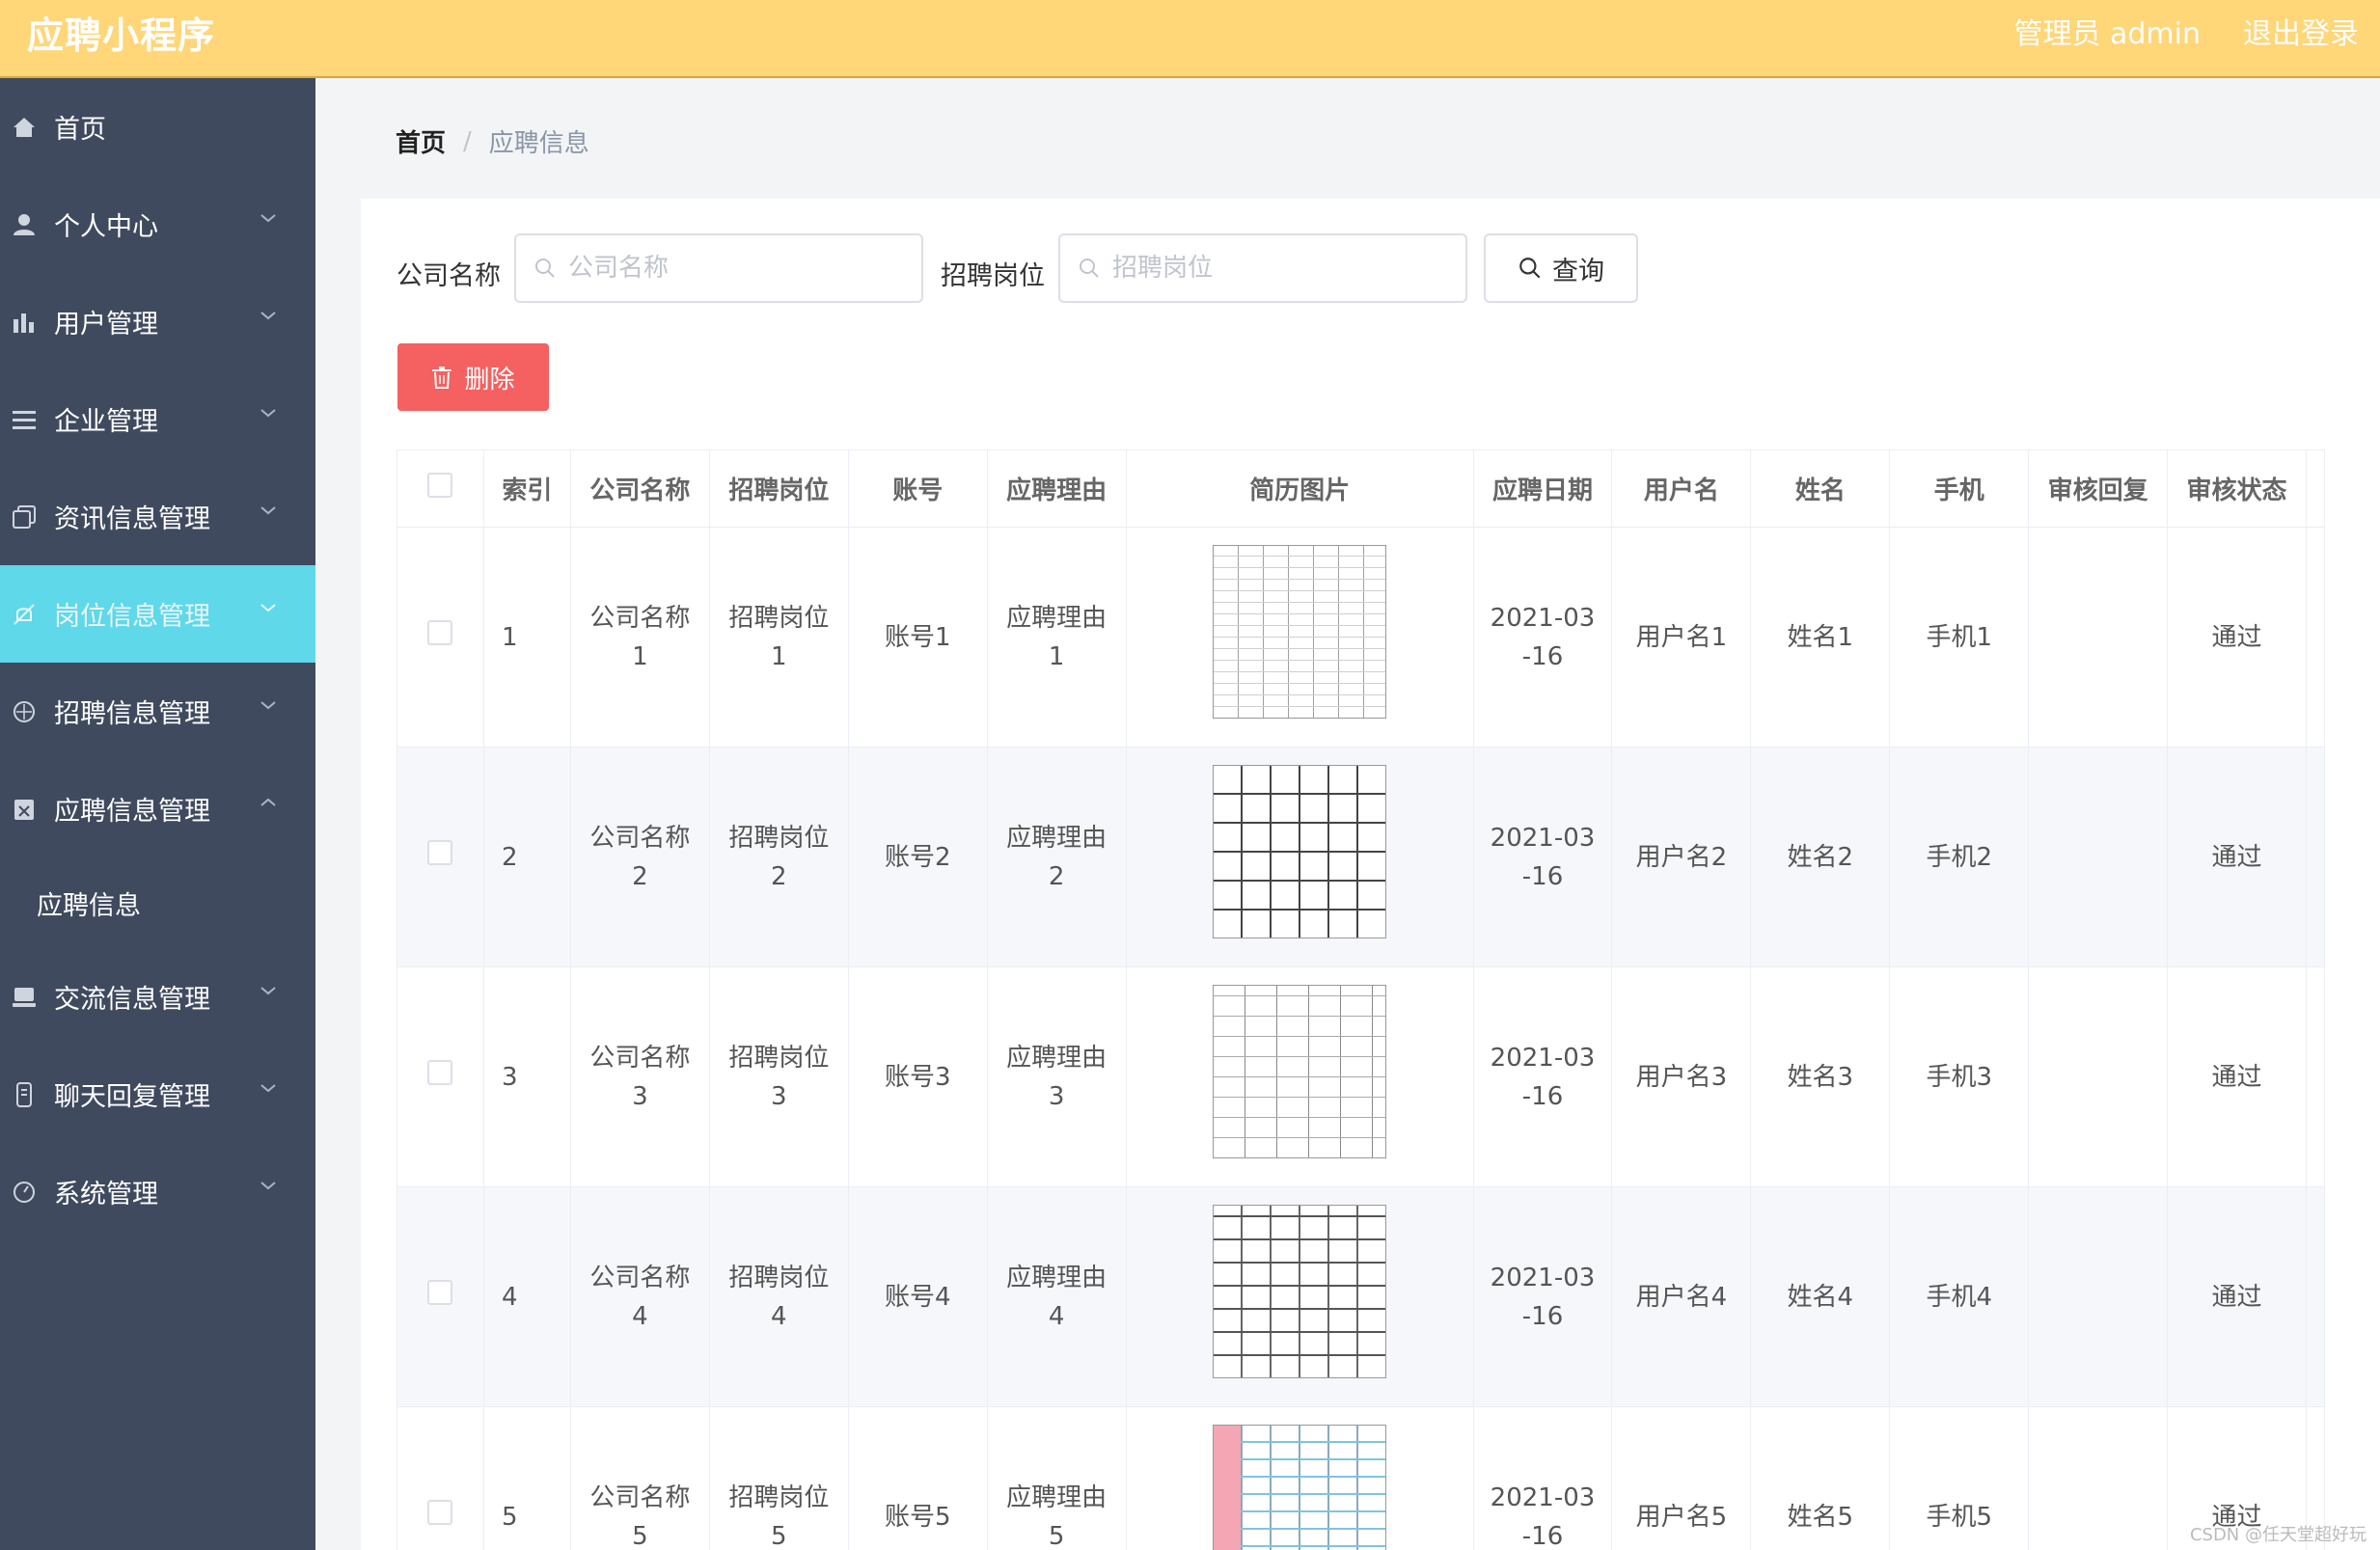  Describe the element at coordinates (1057, 857) in the screenshot. I see `cell-reason-text: 应聘理由2` at that location.